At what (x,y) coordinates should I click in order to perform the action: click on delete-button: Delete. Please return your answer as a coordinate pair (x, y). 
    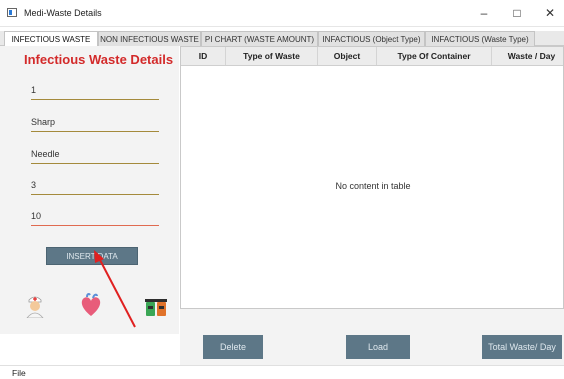
    Looking at the image, I should click on (233, 347).